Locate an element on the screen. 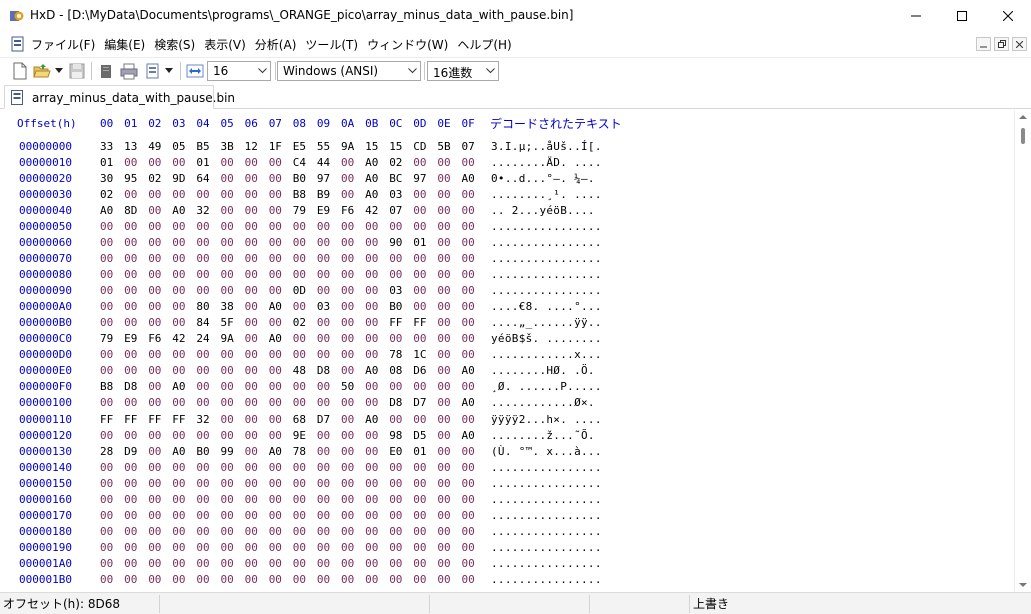 This screenshot has height=614, width=1031. hex-byte: 49 is located at coordinates (154, 146).